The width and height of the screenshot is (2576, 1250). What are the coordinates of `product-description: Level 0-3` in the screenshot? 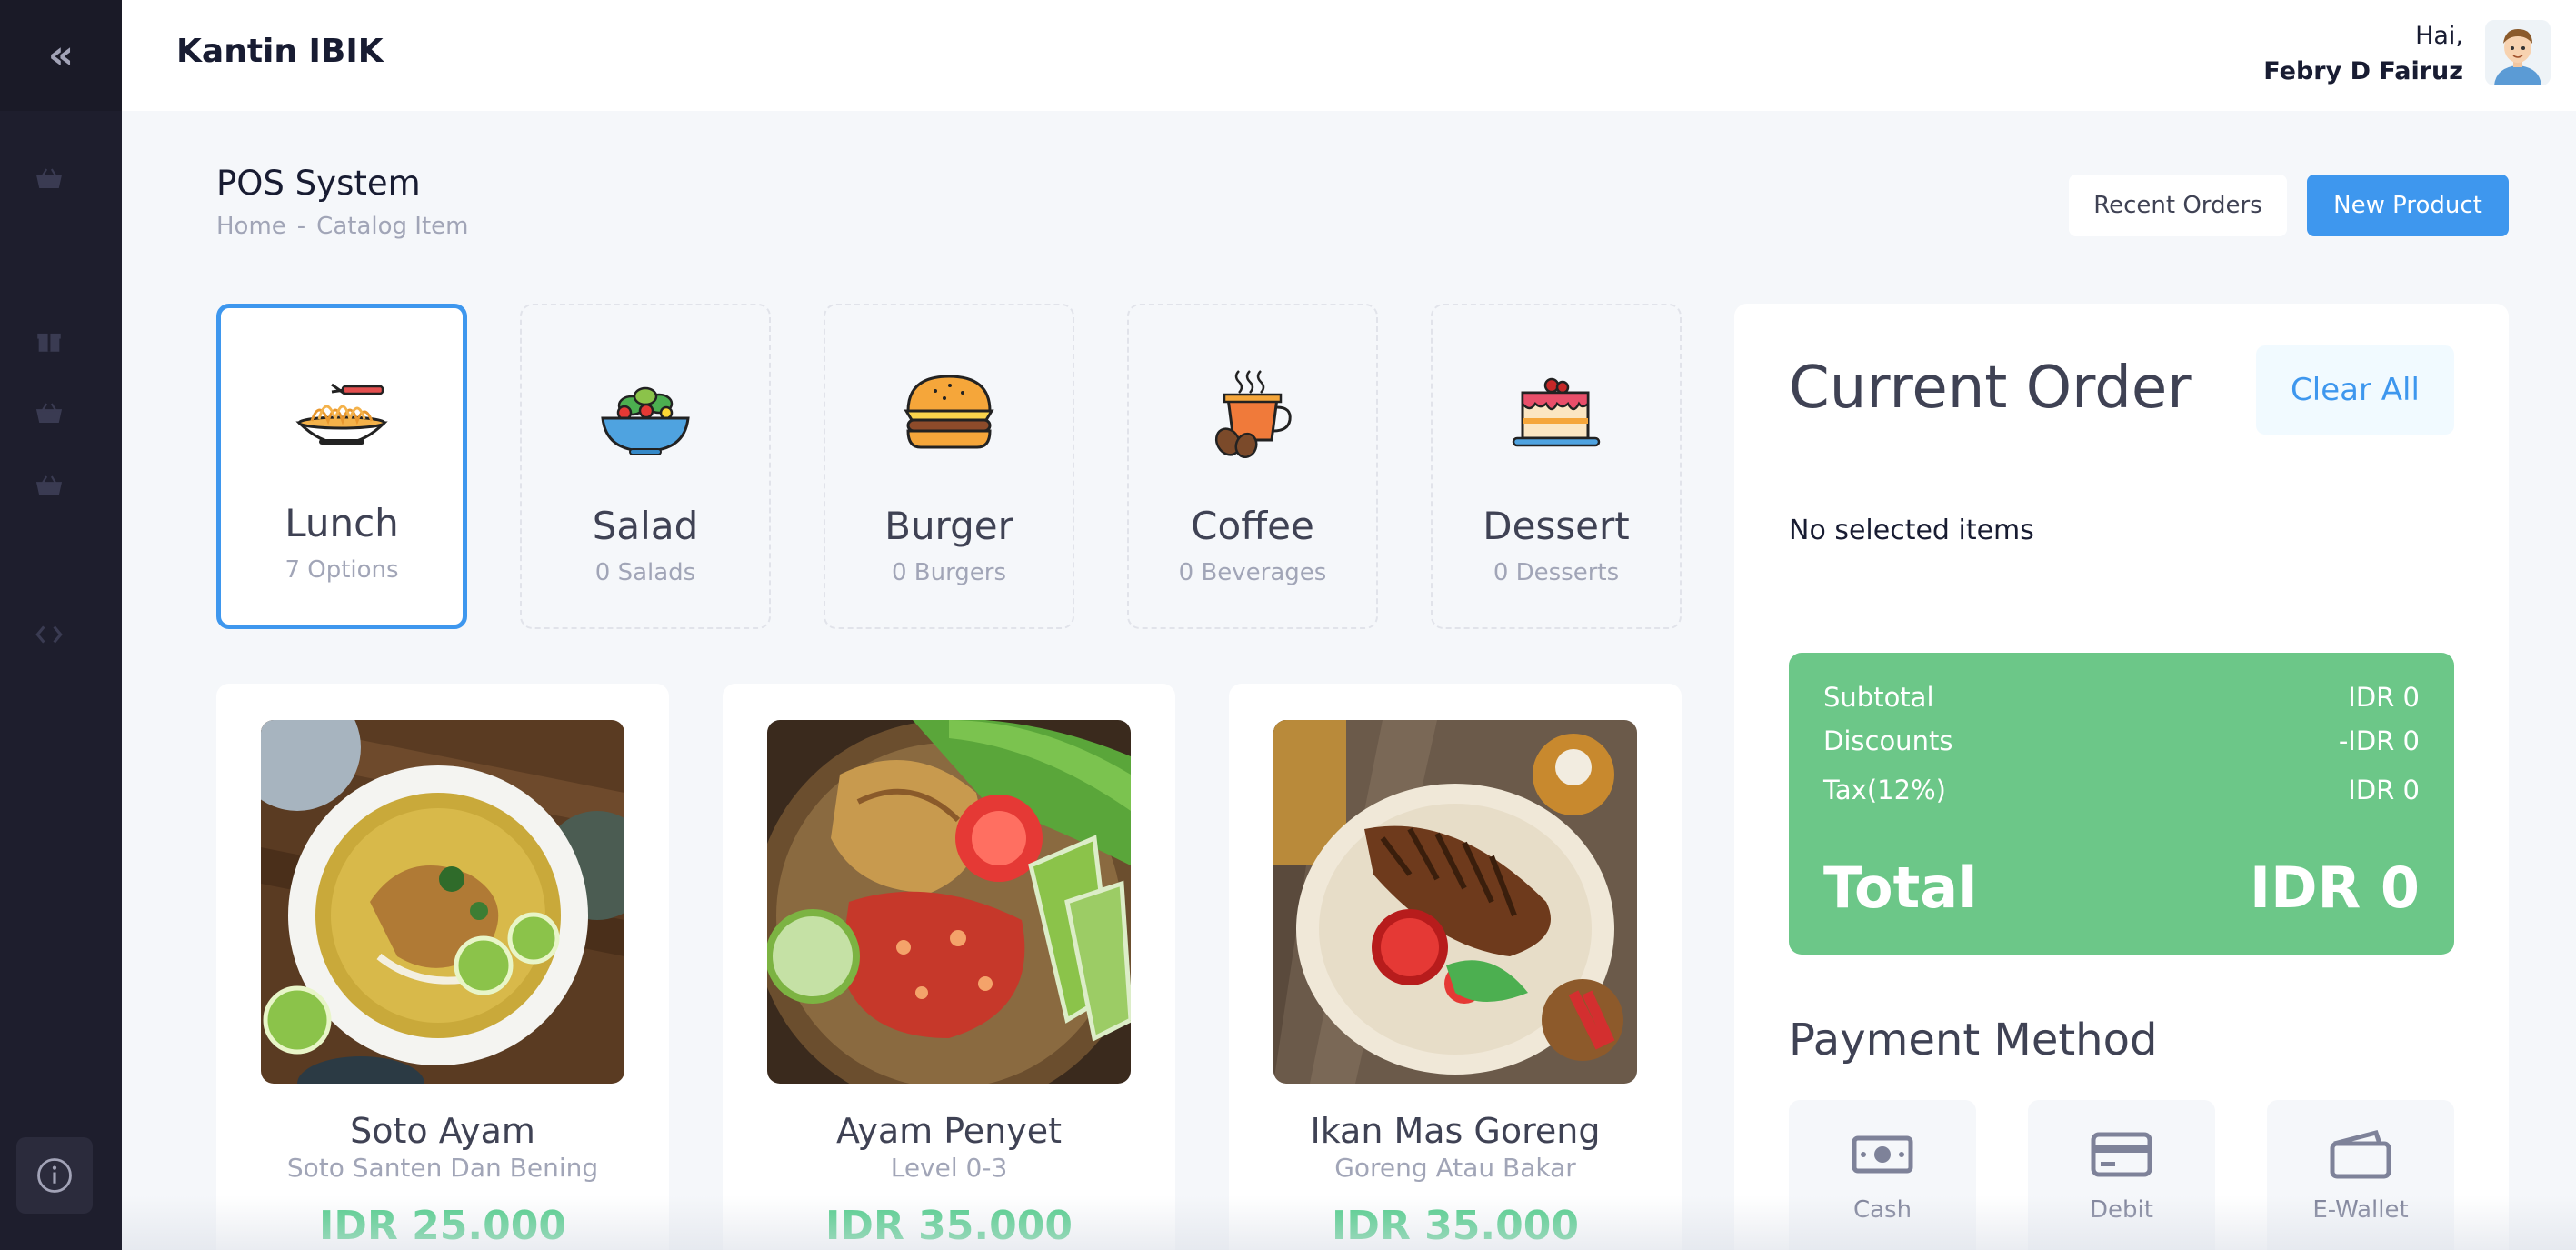 It's located at (949, 1168).